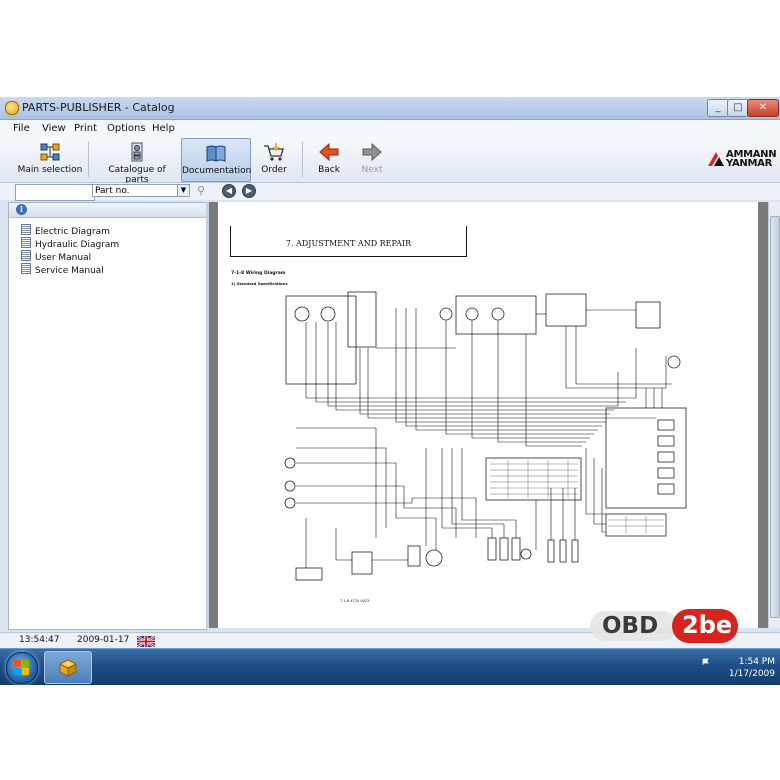 Image resolution: width=780 pixels, height=780 pixels. I want to click on clock-date: 1/17/2009, so click(740, 674).